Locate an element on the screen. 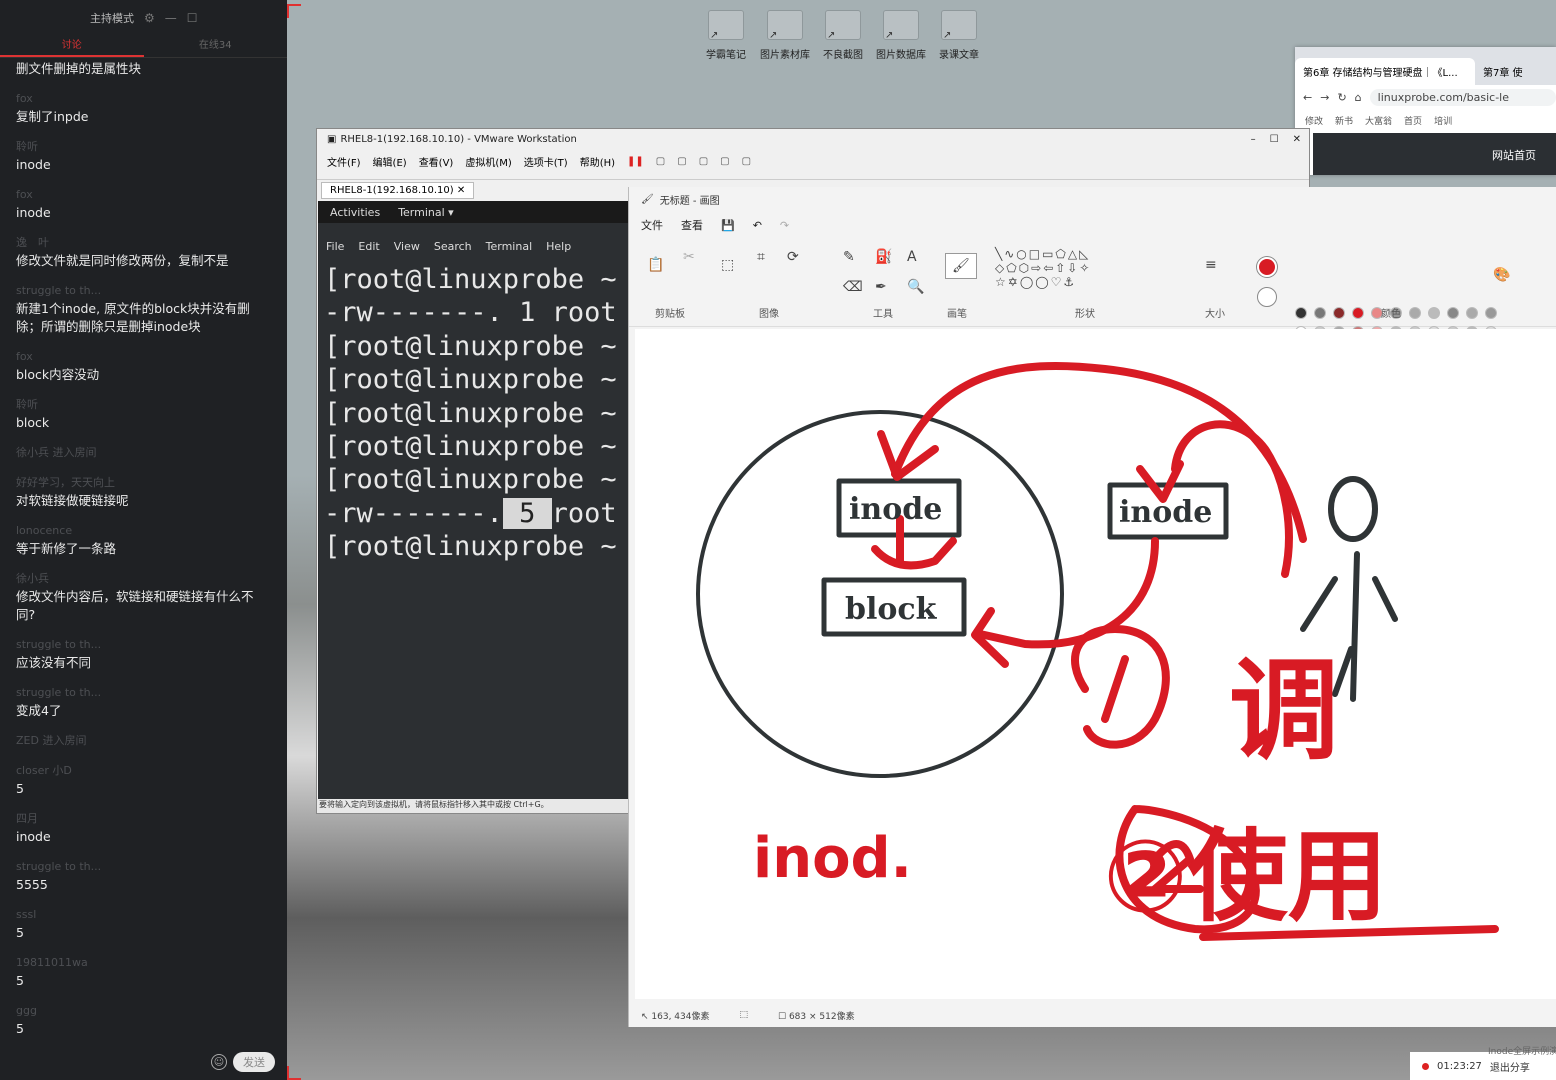 This screenshot has width=1556, height=1080. menu-view: 查看 is located at coordinates (692, 225).